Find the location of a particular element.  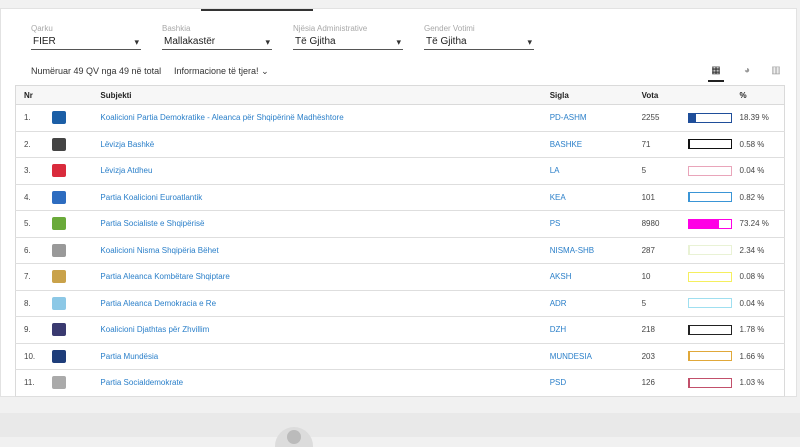

party-acronym-link: LA is located at coordinates (596, 171).